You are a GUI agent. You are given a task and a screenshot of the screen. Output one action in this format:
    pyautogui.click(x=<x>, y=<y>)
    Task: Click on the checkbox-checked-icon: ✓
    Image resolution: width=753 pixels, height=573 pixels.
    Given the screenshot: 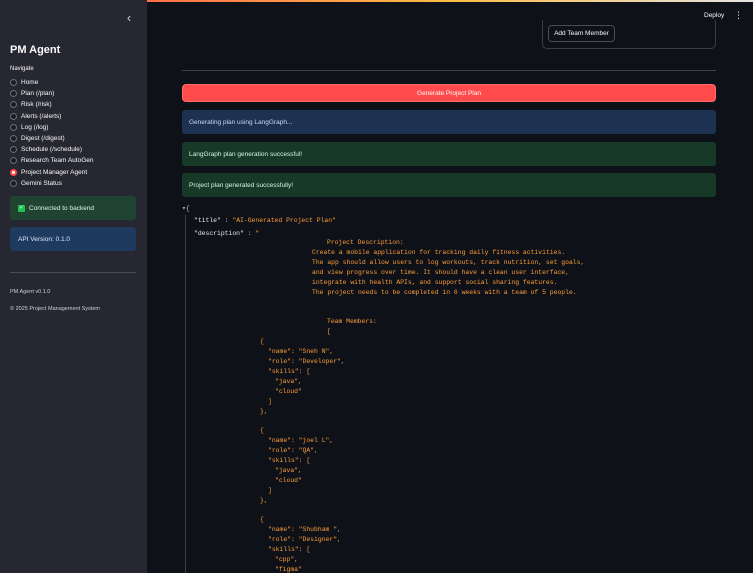 What is the action you would take?
    pyautogui.click(x=21, y=208)
    